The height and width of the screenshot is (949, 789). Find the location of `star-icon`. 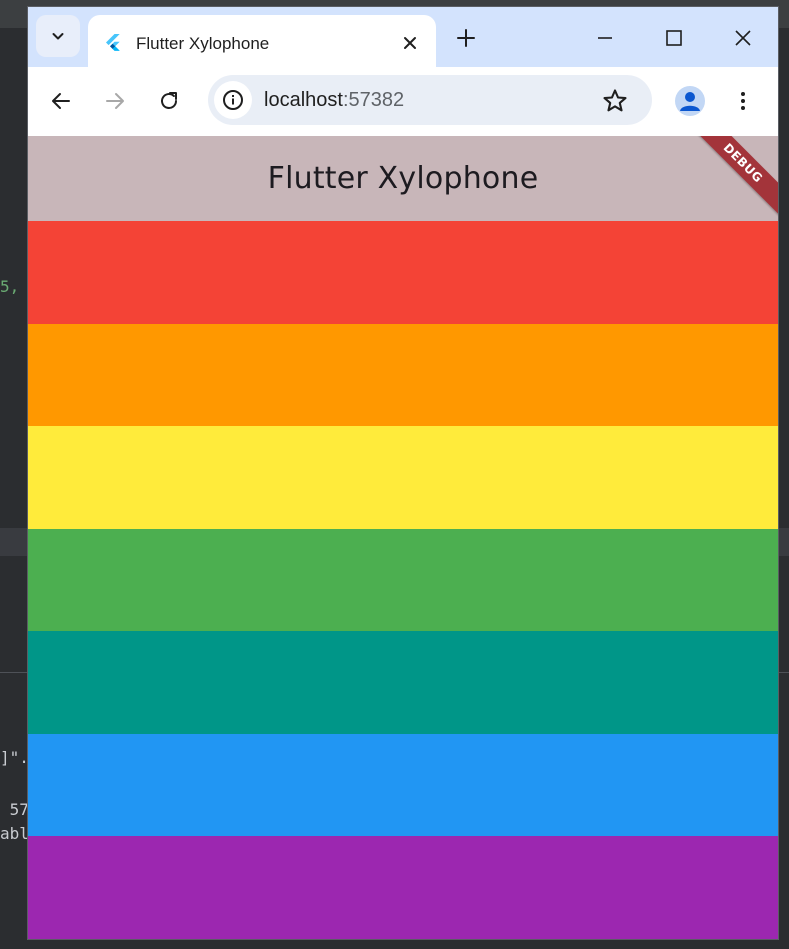

star-icon is located at coordinates (615, 101).